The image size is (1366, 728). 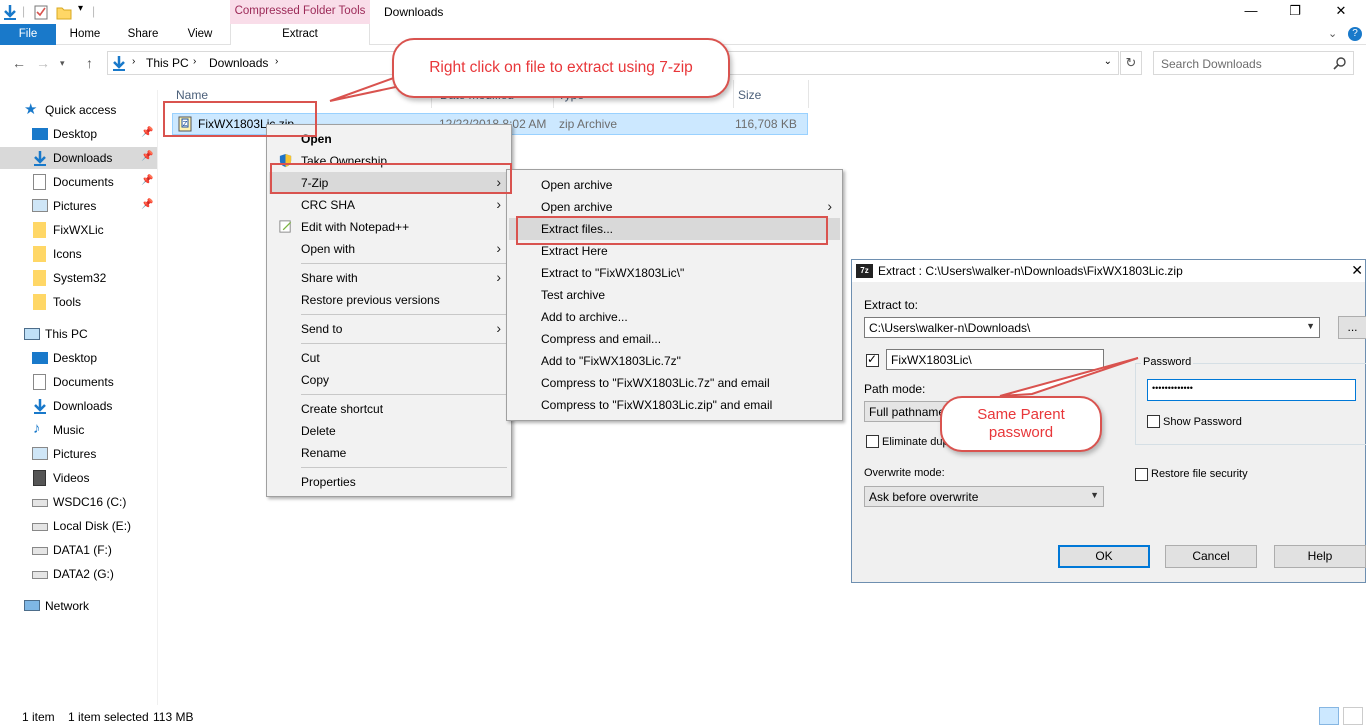 I want to click on menu-item-edit-notepad: Edit with Notepad++, so click(x=389, y=227).